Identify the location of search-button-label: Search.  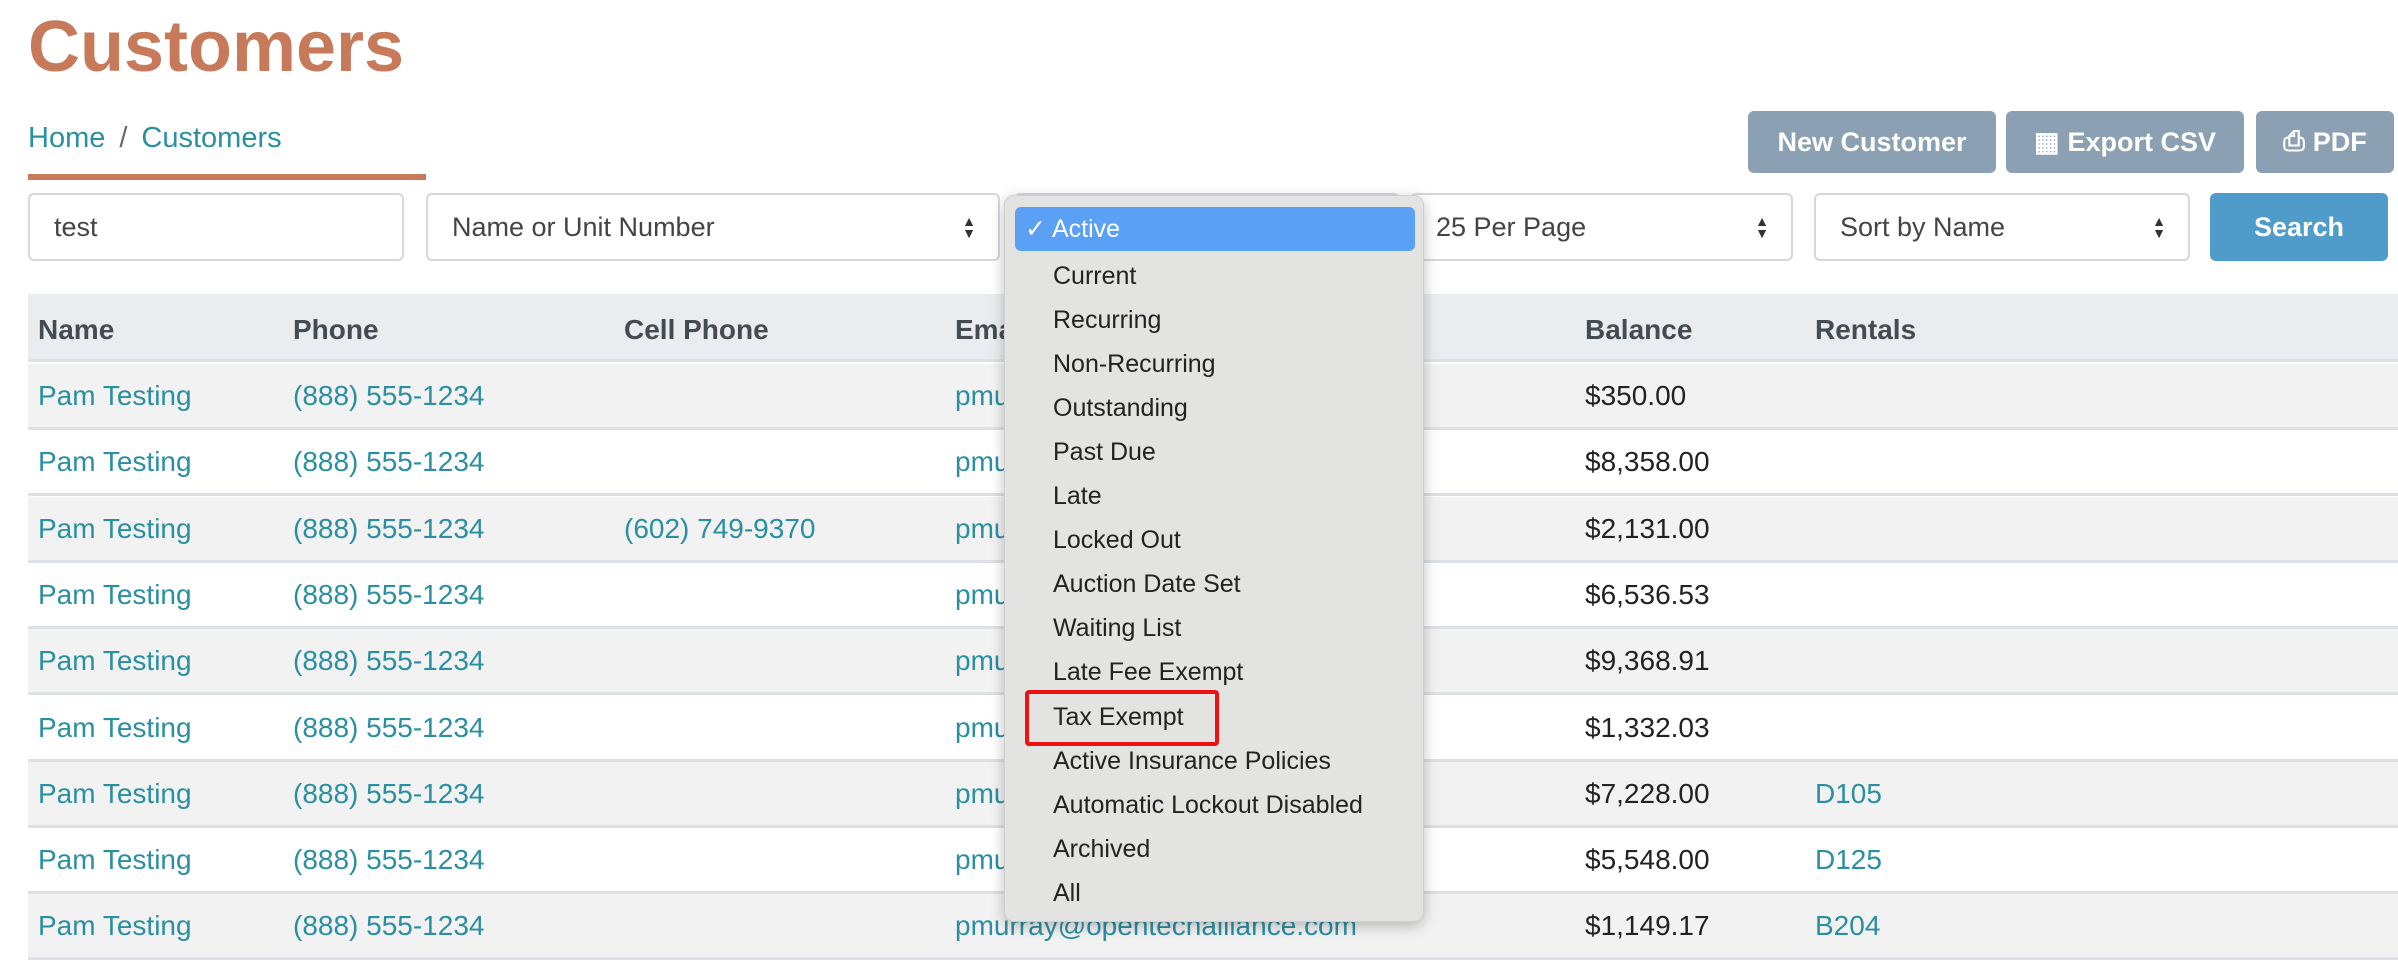
(2299, 226).